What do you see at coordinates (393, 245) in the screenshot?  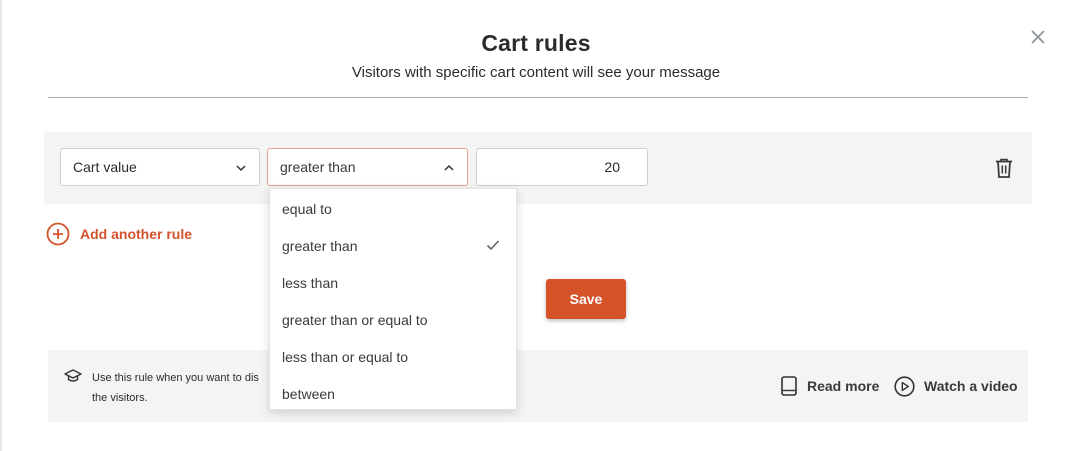 I see `operator-option: greater than` at bounding box center [393, 245].